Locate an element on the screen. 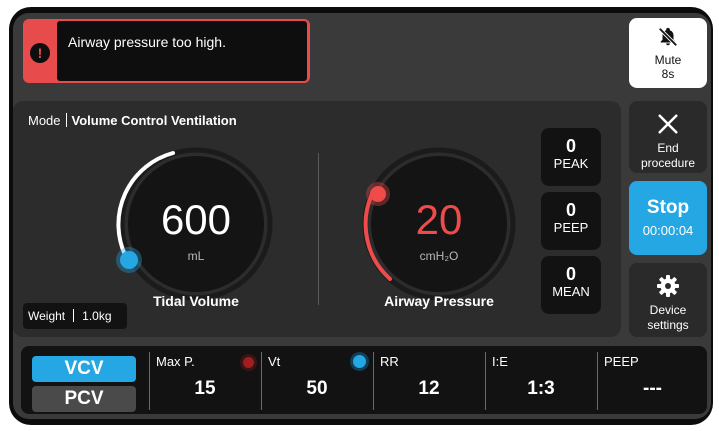 This screenshot has height=431, width=719. end-procedure-label-1: End is located at coordinates (668, 148).